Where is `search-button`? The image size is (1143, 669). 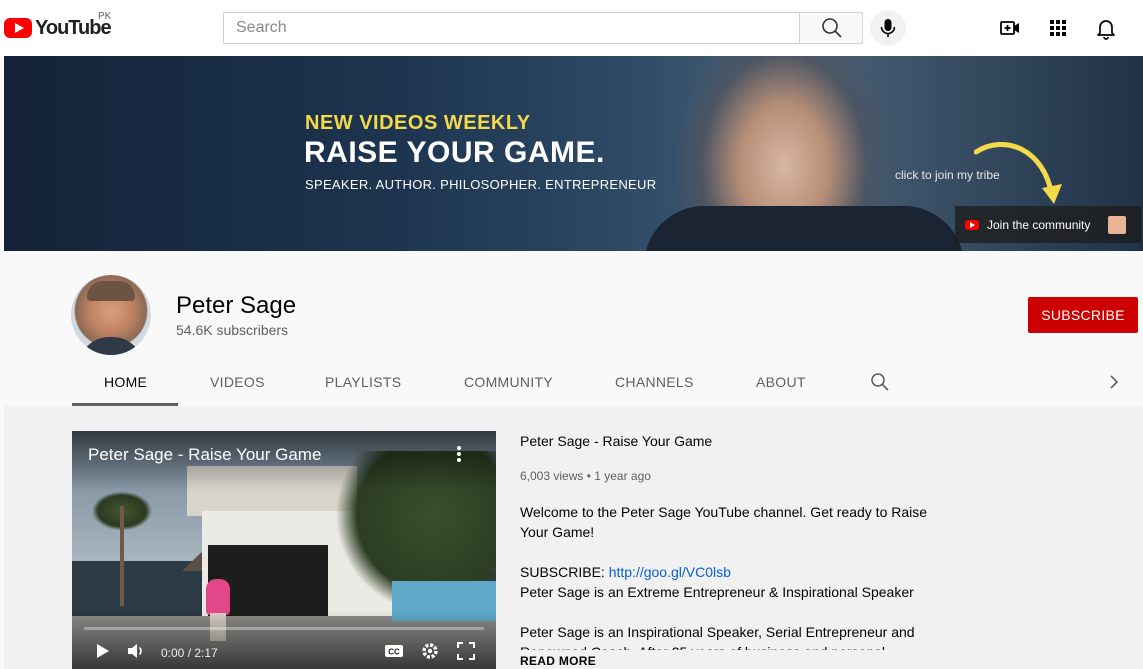
search-button is located at coordinates (831, 28).